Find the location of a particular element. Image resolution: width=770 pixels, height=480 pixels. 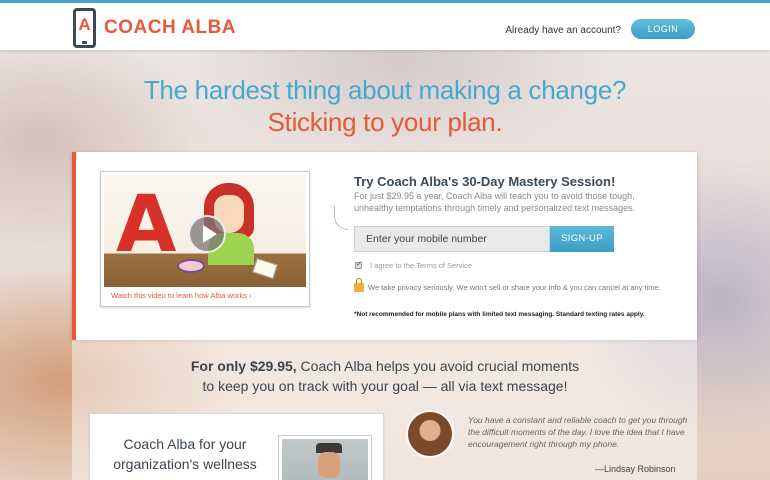

phone-logo-icon: A is located at coordinates (84, 28).